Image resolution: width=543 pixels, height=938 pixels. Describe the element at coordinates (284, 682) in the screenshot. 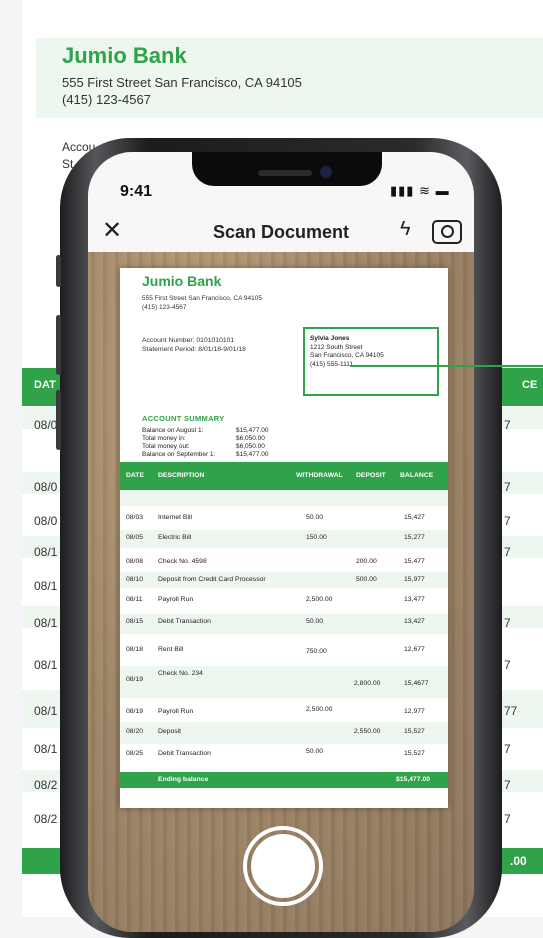

I see `table-row: 08/19 Check No. 234 2,800.00 15,4677` at that location.